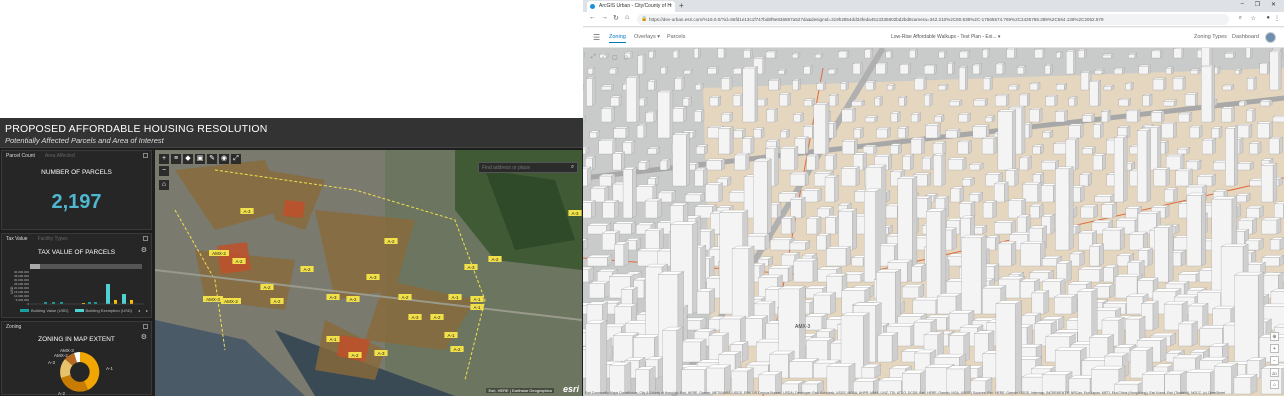  What do you see at coordinates (147, 310) in the screenshot?
I see `chevron-right-icon: ▸` at bounding box center [147, 310].